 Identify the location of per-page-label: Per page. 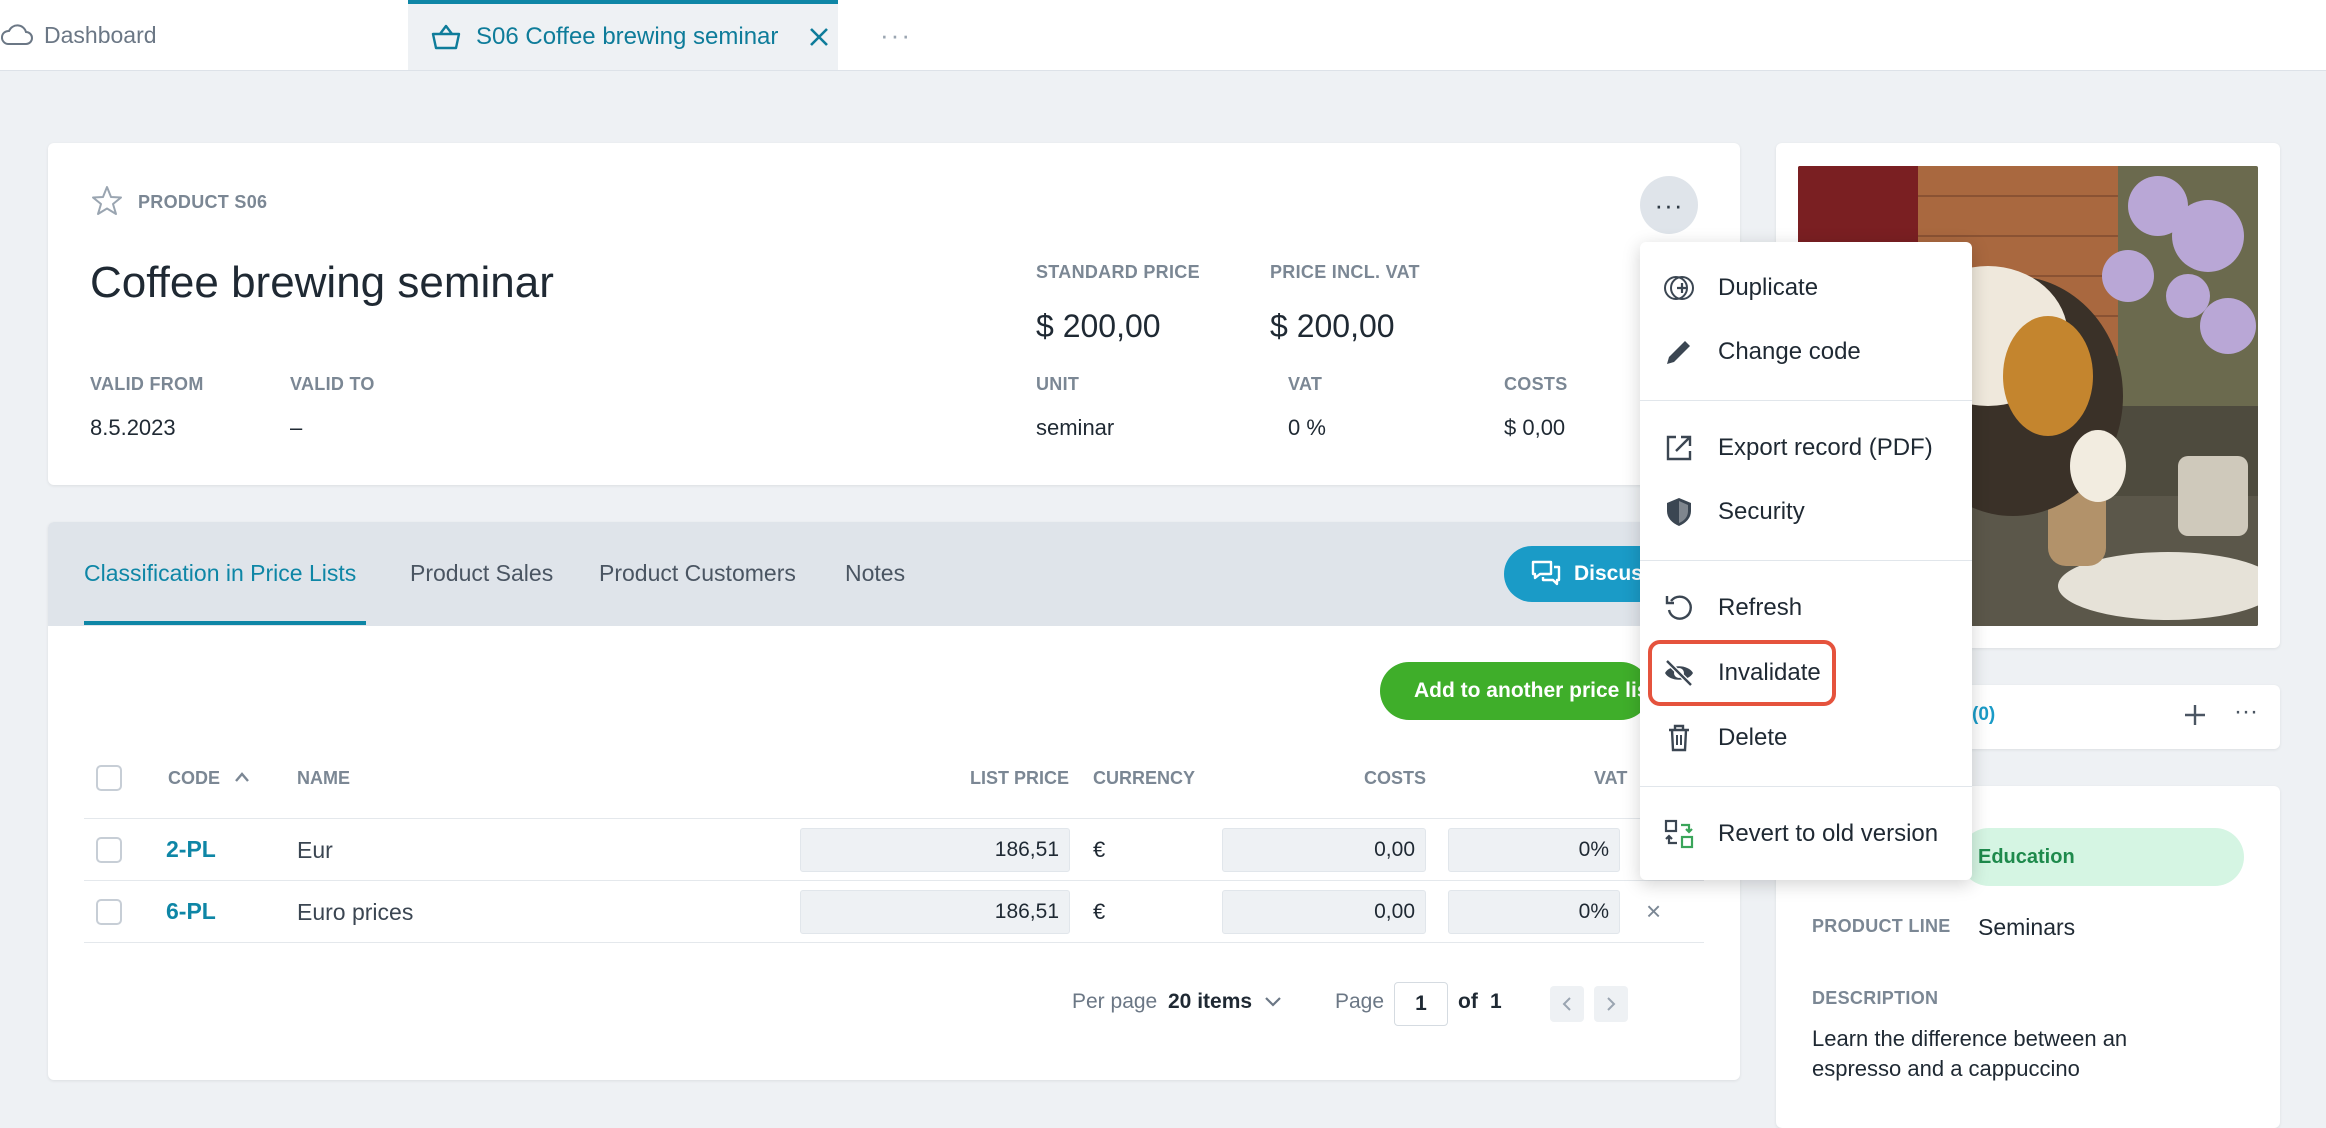
(1115, 1001).